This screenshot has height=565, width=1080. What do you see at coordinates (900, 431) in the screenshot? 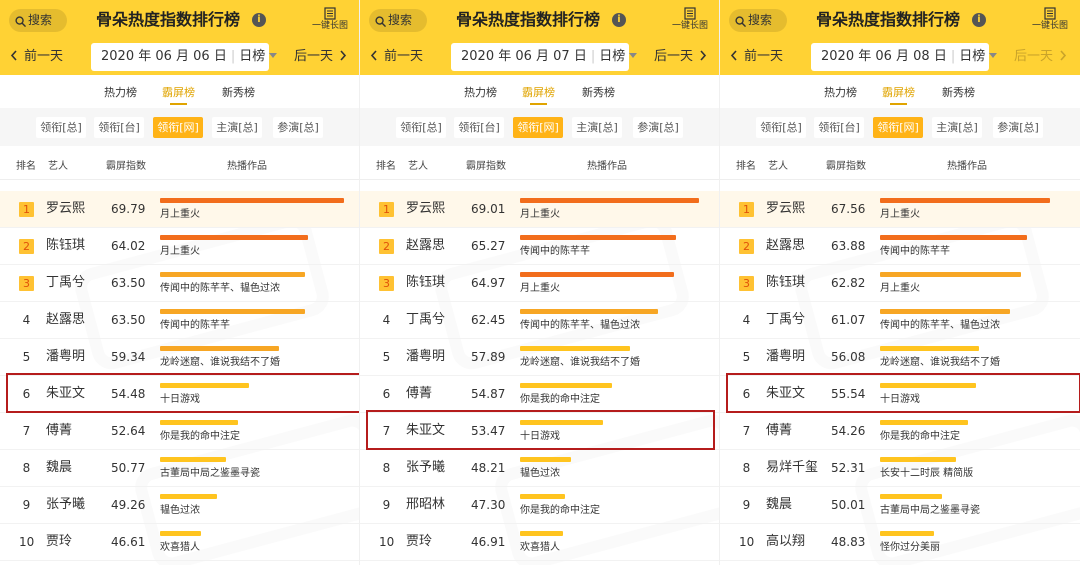
I see `table-row: 7 傅菁 54.26 你是我的命中注定` at bounding box center [900, 431].